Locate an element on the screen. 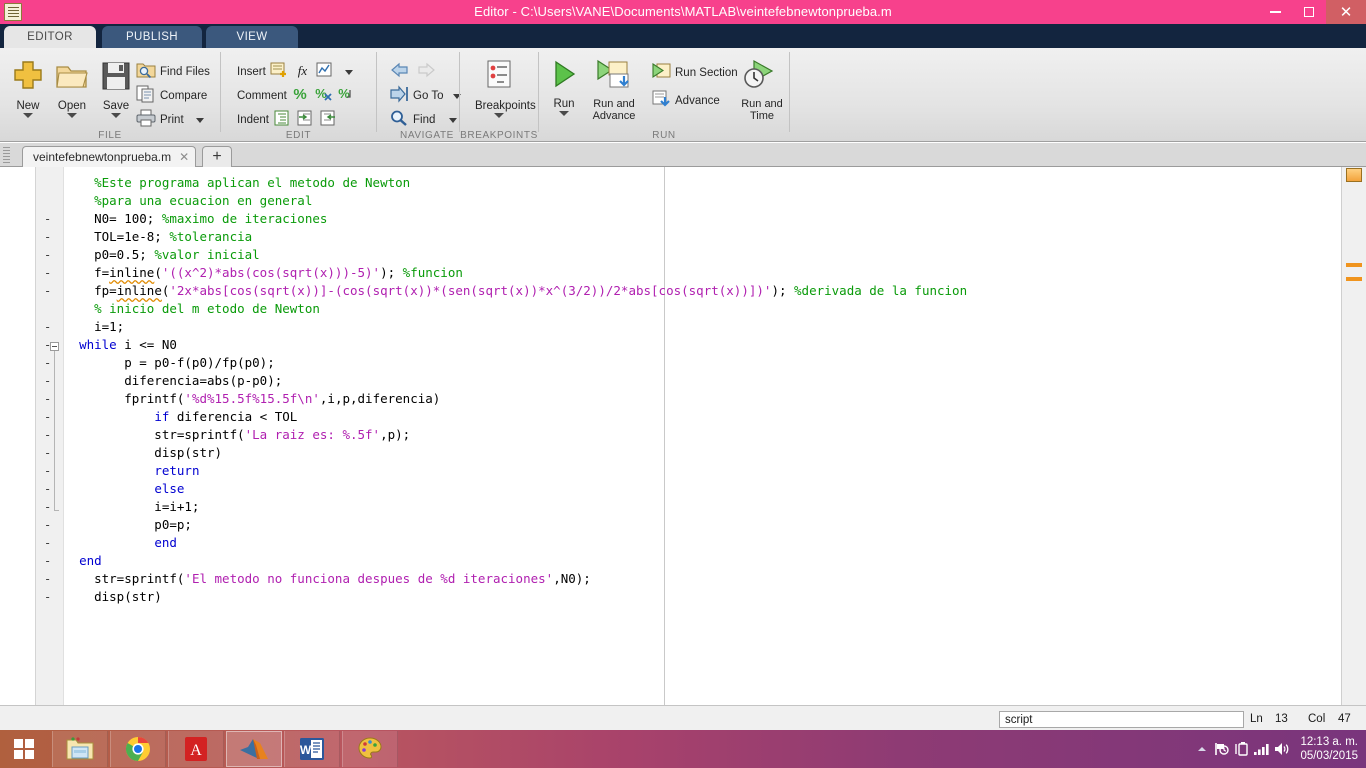 This screenshot has height=768, width=1366. code-line: p0=0.5; %valor inicial is located at coordinates (162, 255).